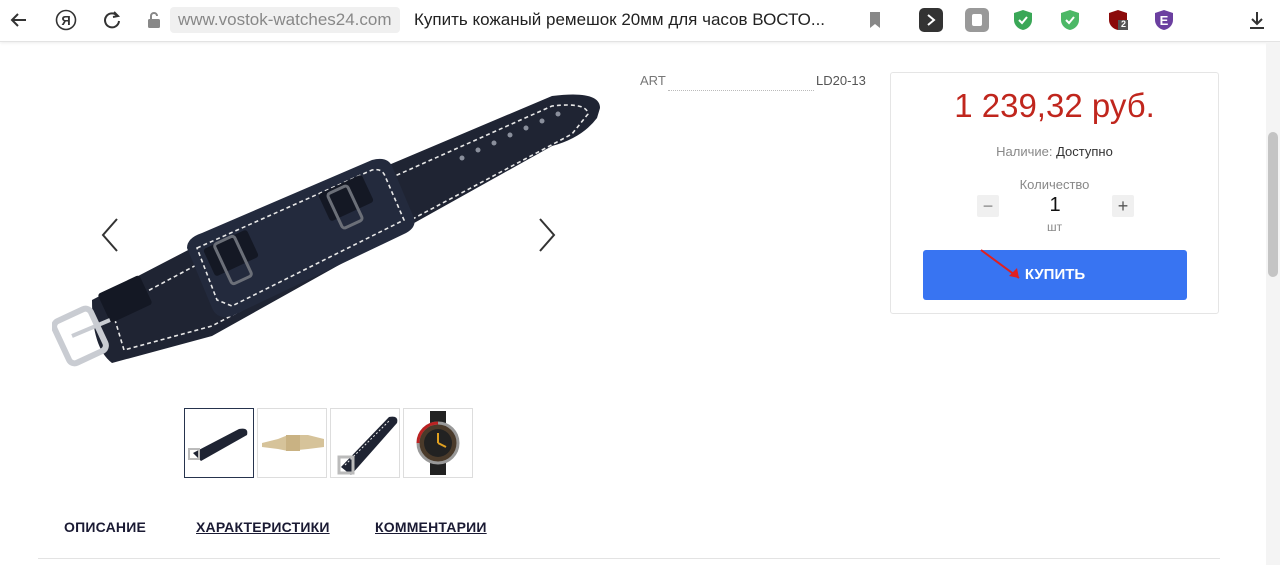 The width and height of the screenshot is (1280, 565). Describe the element at coordinates (1055, 205) in the screenshot. I see `quantity-input: 1` at that location.